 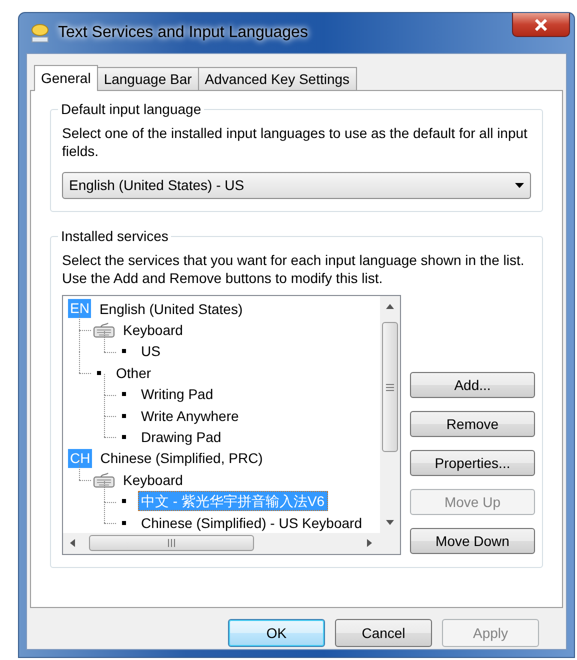 What do you see at coordinates (177, 394) in the screenshot?
I see `tree-item: Writing Pad` at bounding box center [177, 394].